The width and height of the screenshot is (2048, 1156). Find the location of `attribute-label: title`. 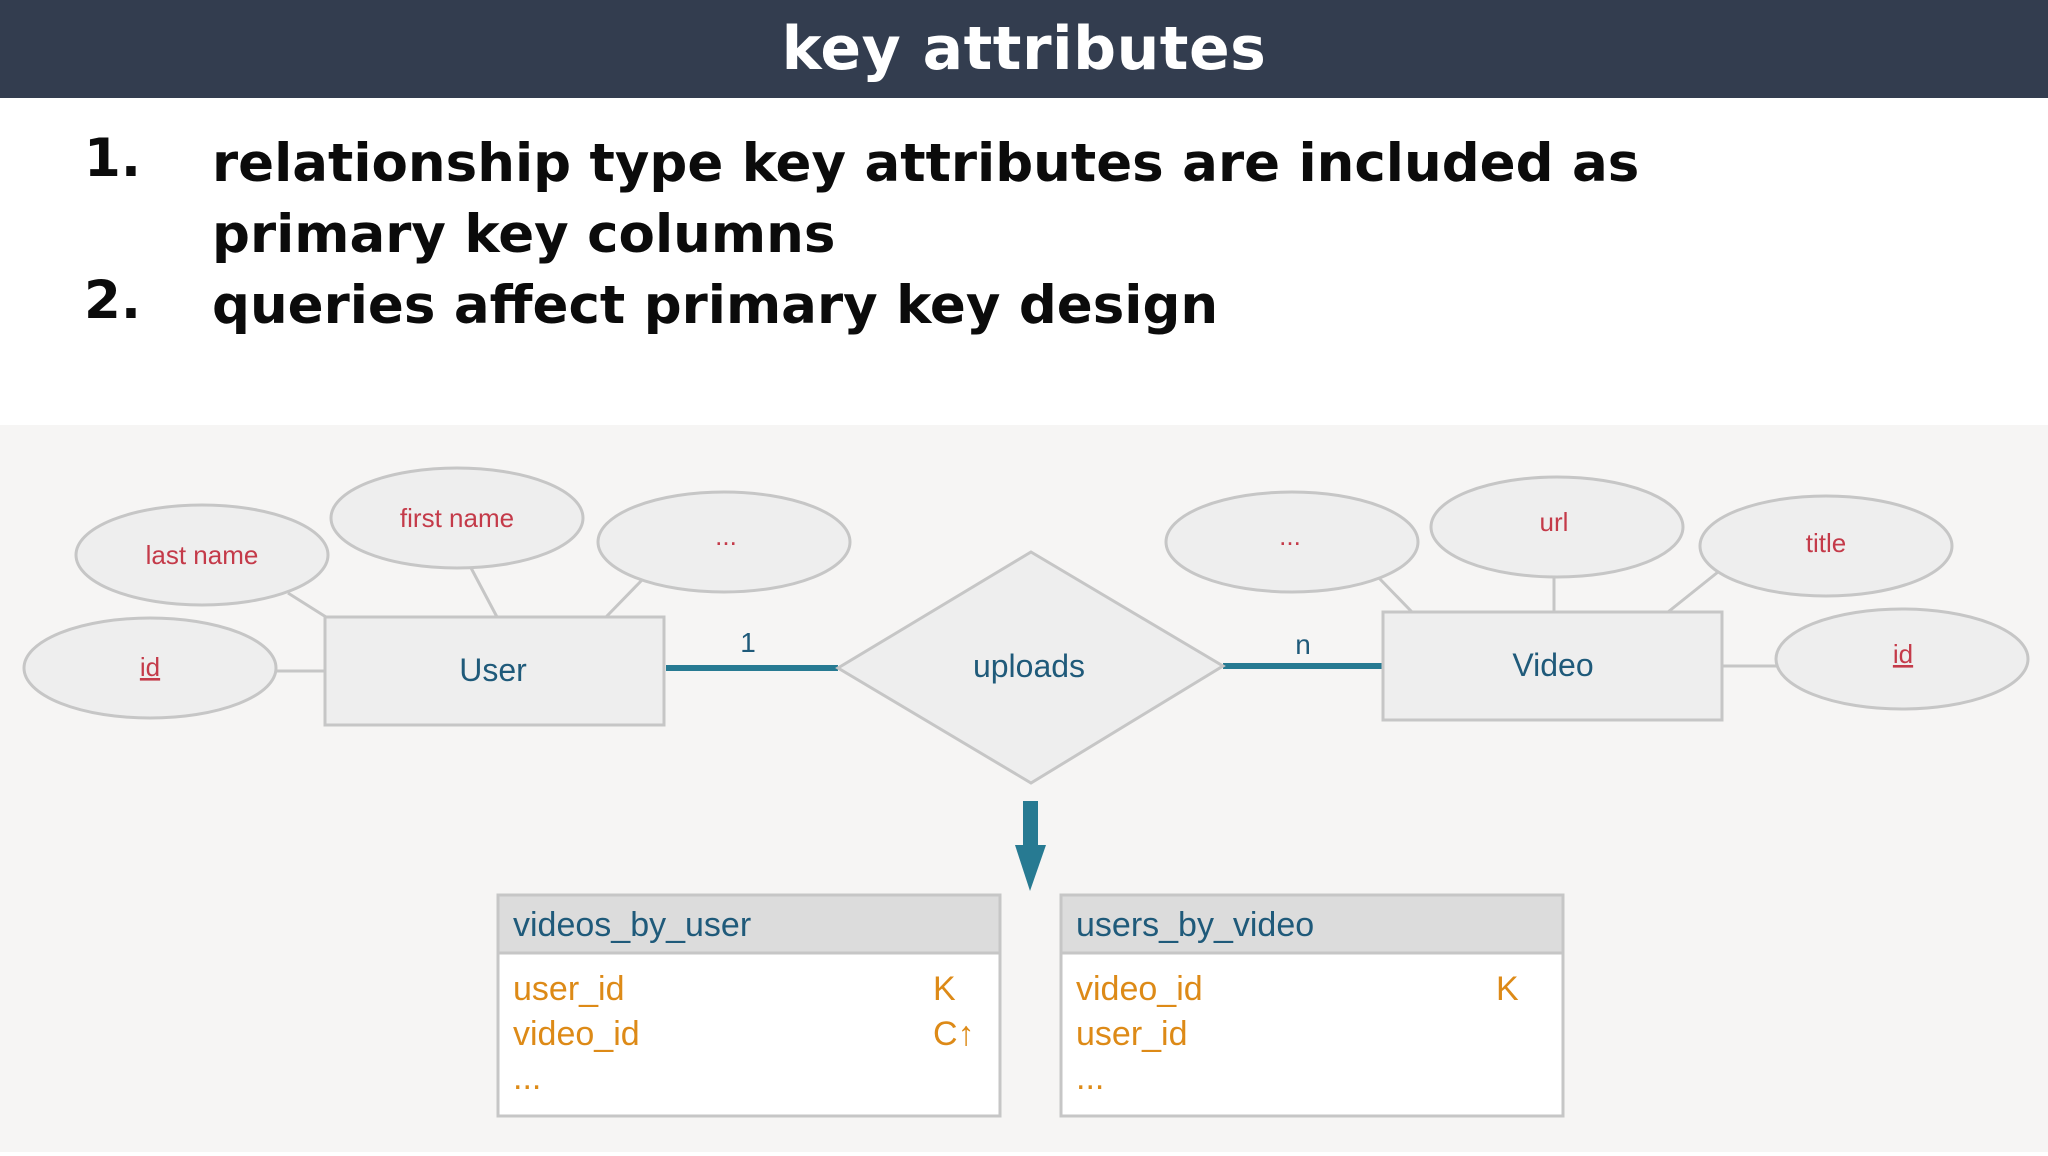

attribute-label: title is located at coordinates (1826, 543).